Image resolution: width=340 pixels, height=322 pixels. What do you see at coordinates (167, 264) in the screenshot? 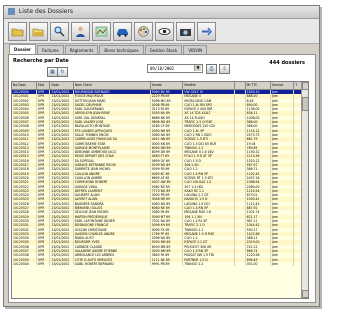
I see `table-cell: 9991 PB 69` at bounding box center [167, 264].